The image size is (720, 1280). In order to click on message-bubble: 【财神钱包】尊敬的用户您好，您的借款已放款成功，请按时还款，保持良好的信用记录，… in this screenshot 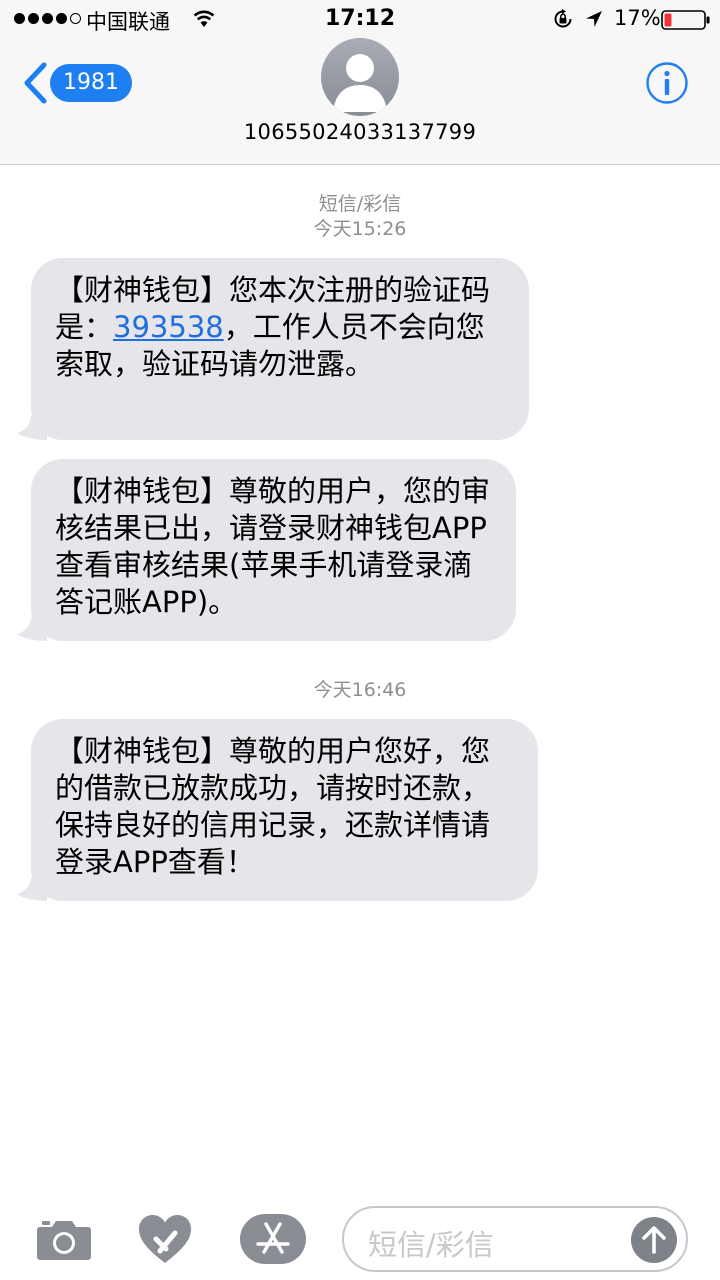, I will do `click(277, 810)`.